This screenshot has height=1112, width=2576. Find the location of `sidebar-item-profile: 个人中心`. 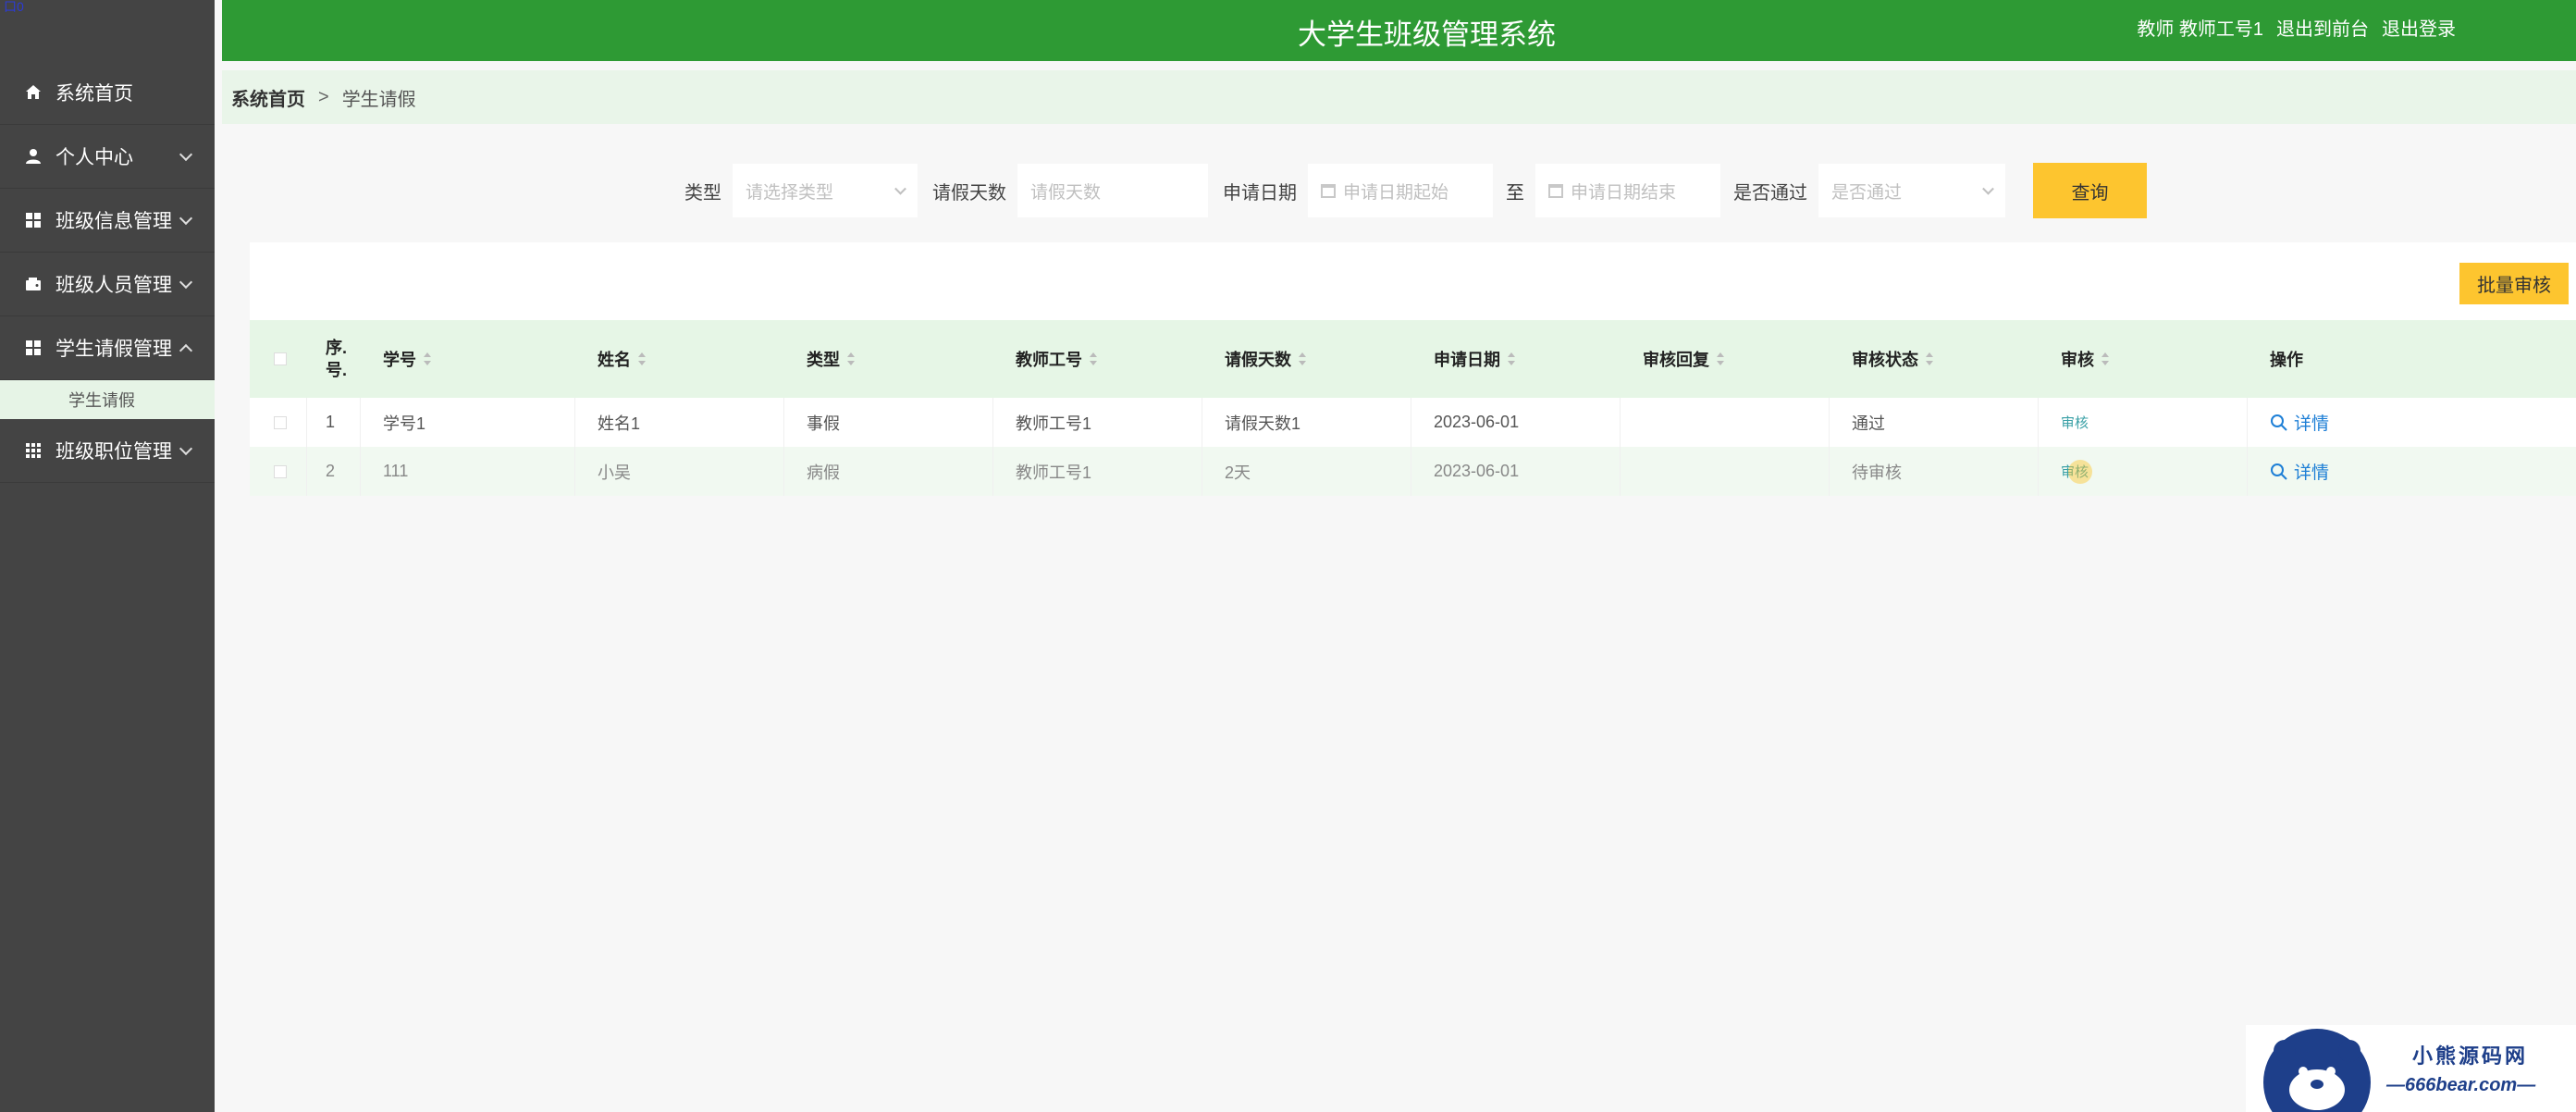

sidebar-item-profile: 个人中心 is located at coordinates (107, 157).